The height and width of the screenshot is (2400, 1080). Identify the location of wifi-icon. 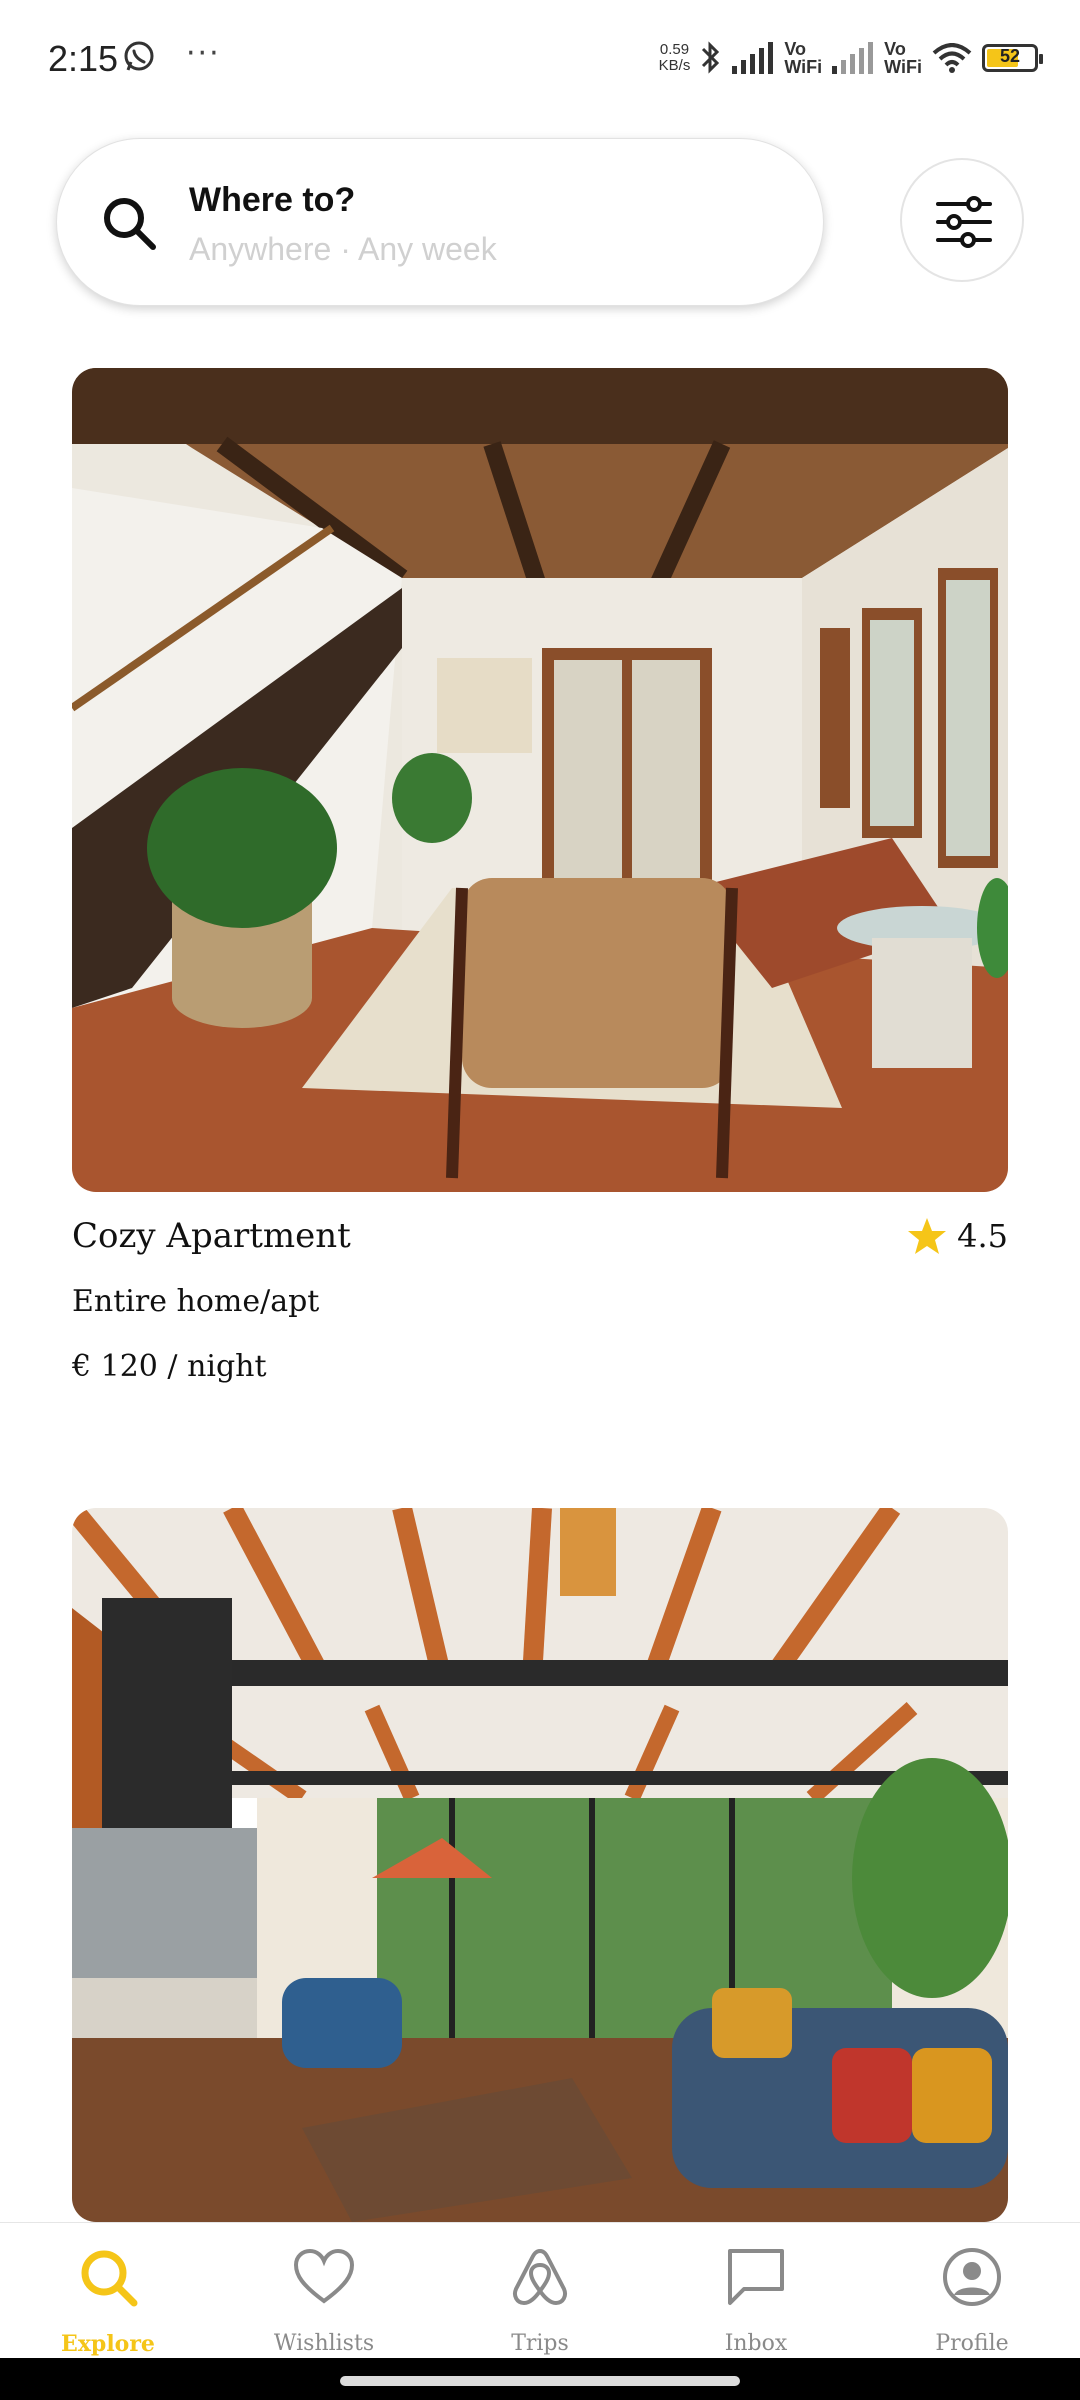
(952, 58).